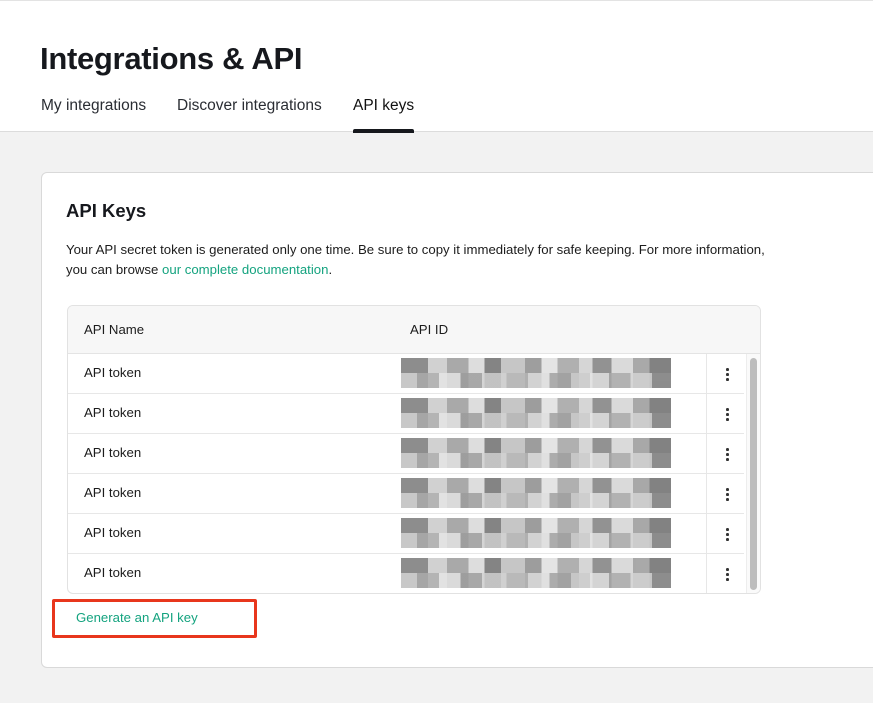 This screenshot has width=873, height=703. What do you see at coordinates (106, 210) in the screenshot?
I see `card-title: API Keys` at bounding box center [106, 210].